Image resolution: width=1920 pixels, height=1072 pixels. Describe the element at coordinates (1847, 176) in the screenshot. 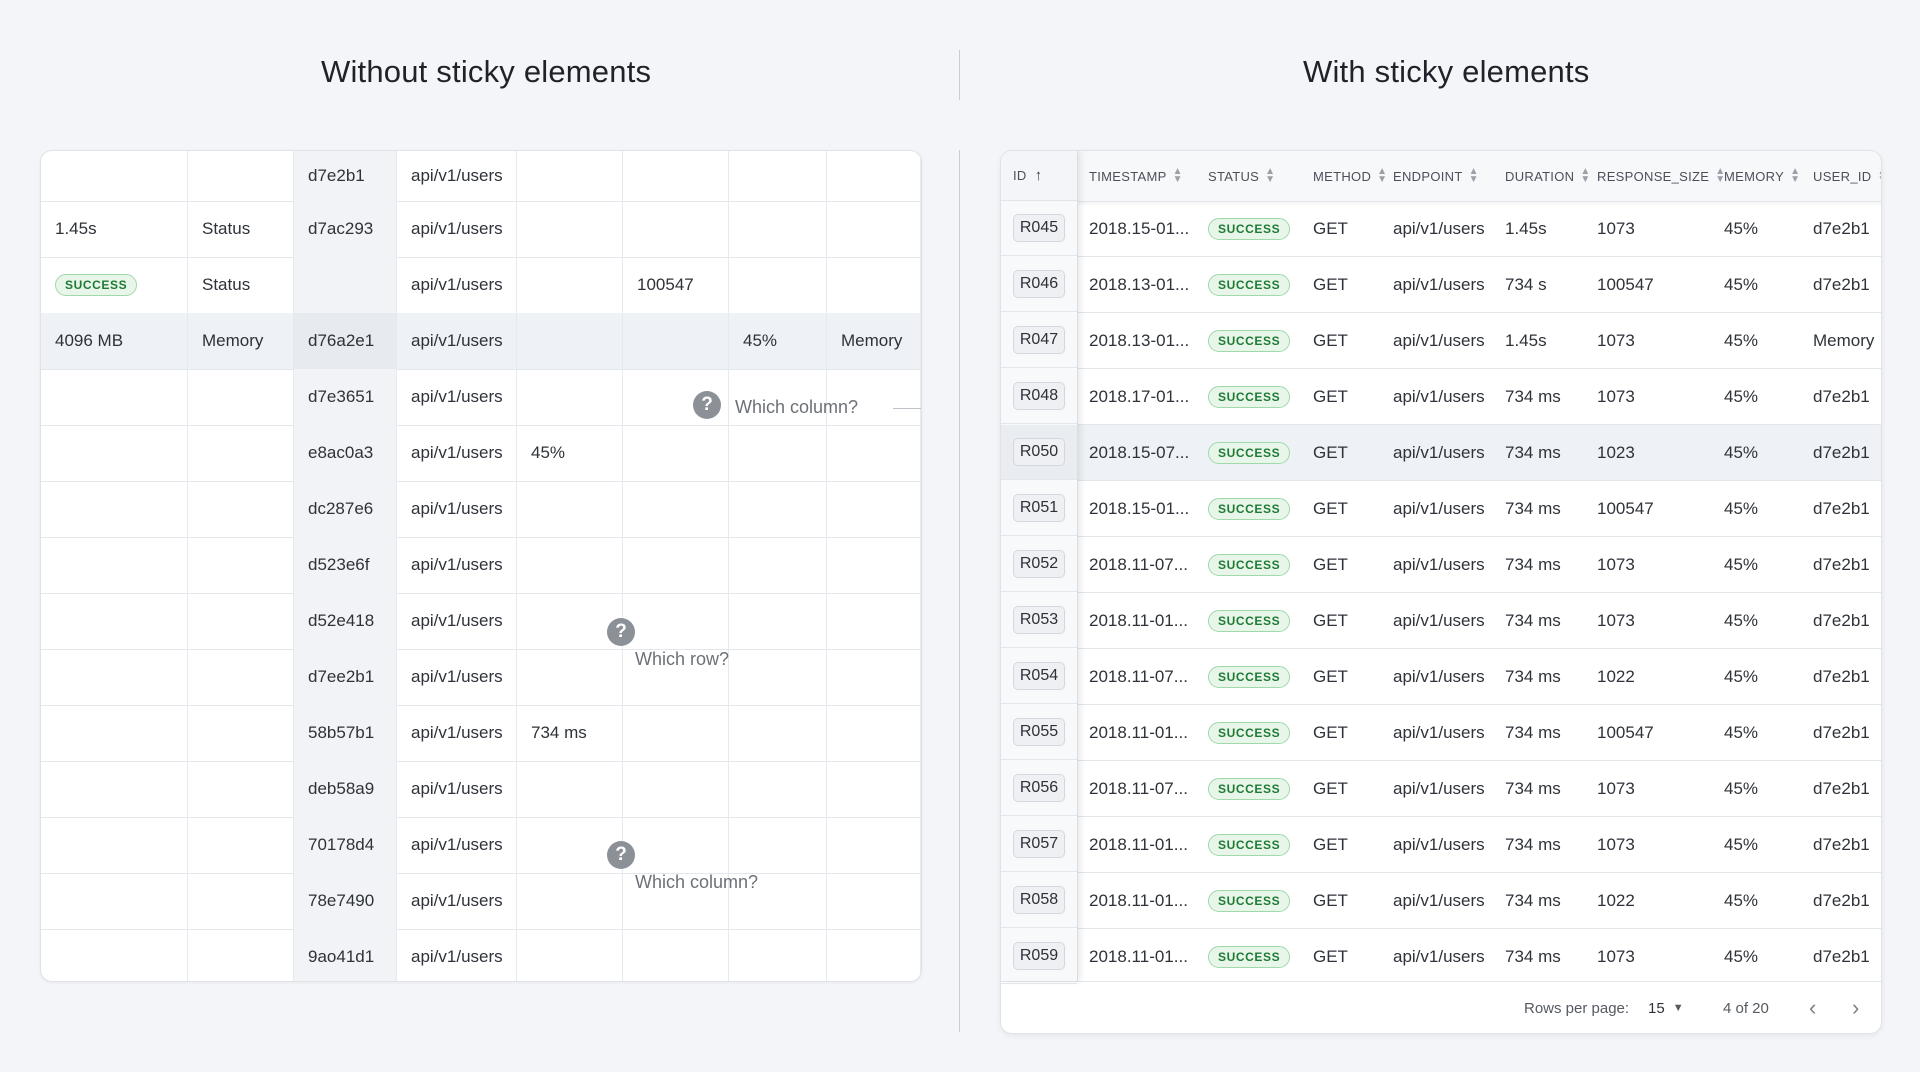

I see `column-header-user-id: USER_ID ▲▼` at that location.